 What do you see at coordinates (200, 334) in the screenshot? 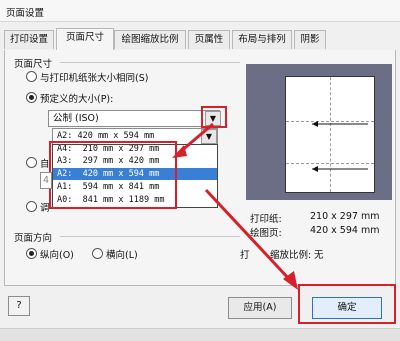
I see `background-strip` at bounding box center [200, 334].